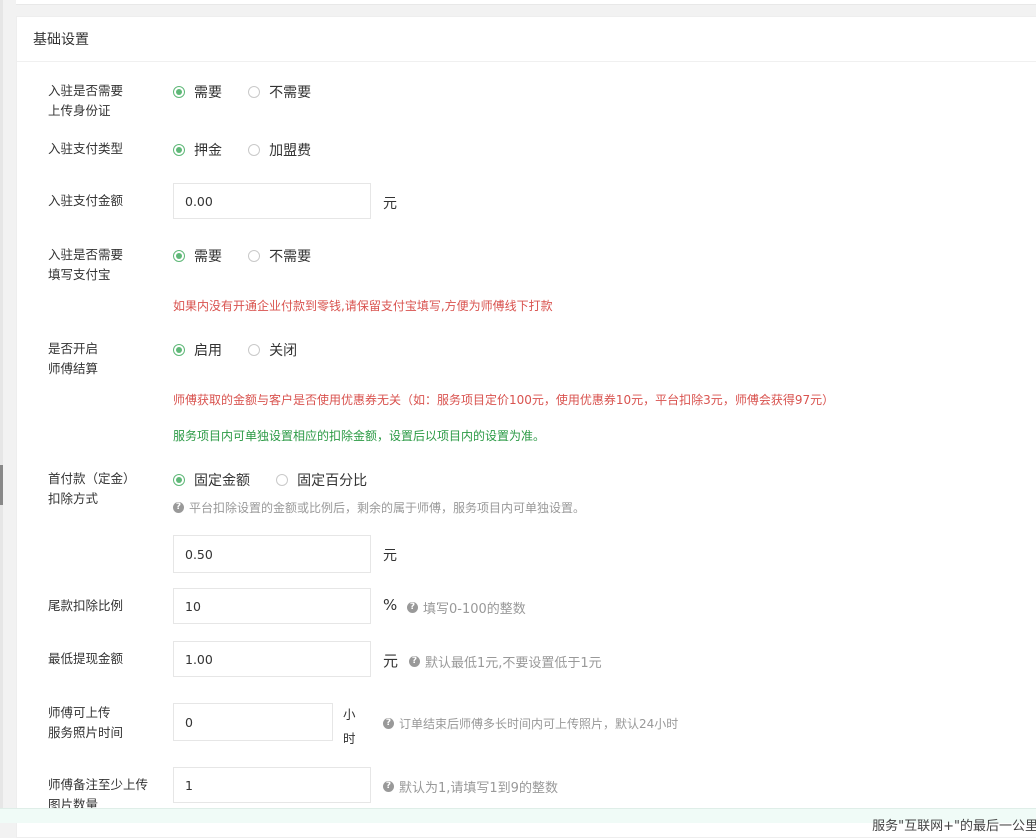 The height and width of the screenshot is (838, 1036). What do you see at coordinates (272, 201) in the screenshot?
I see `pay-amount-input` at bounding box center [272, 201].